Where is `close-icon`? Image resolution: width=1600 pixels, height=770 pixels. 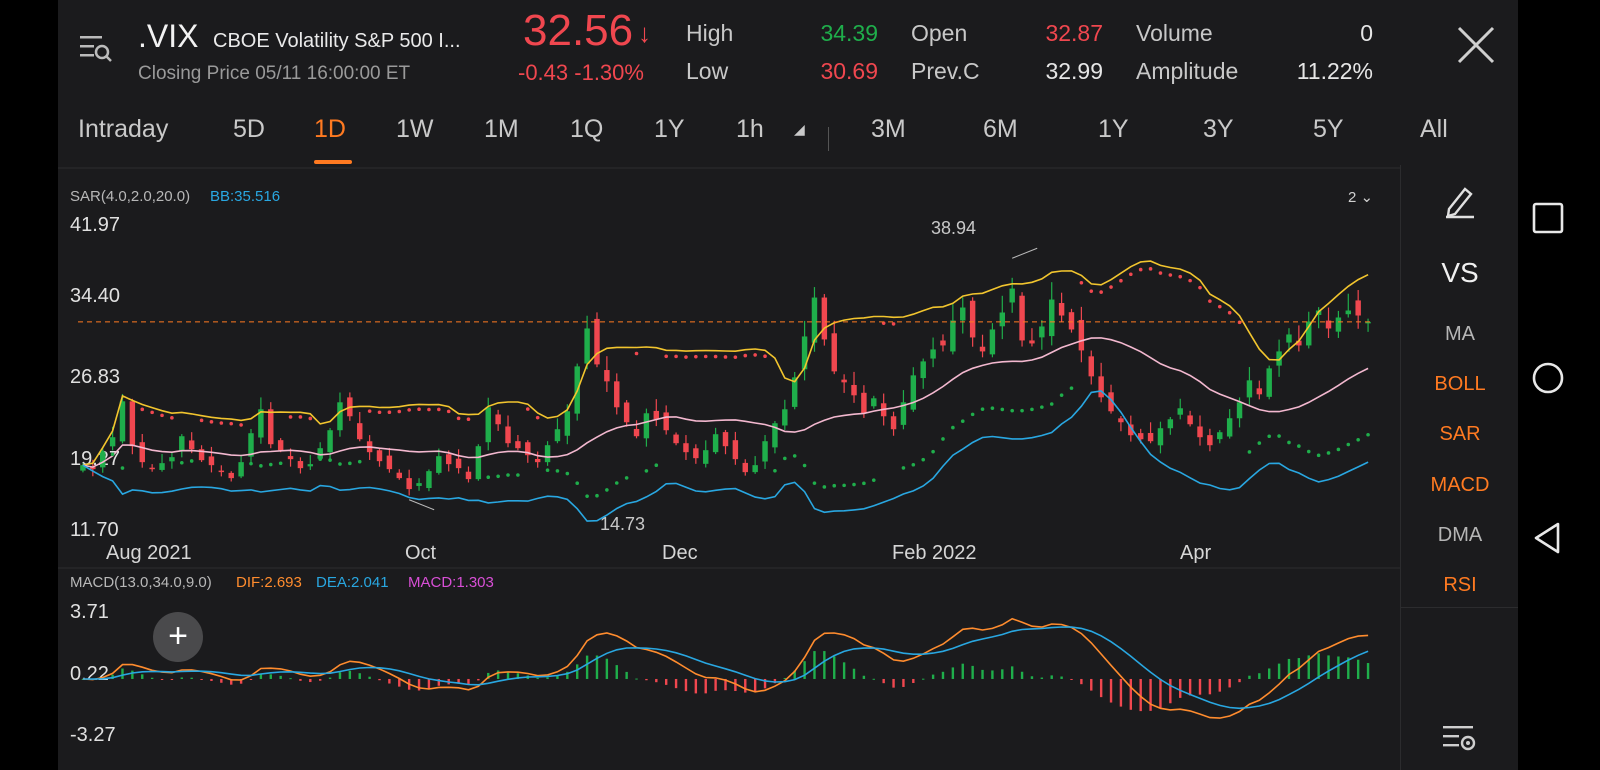 close-icon is located at coordinates (1476, 45).